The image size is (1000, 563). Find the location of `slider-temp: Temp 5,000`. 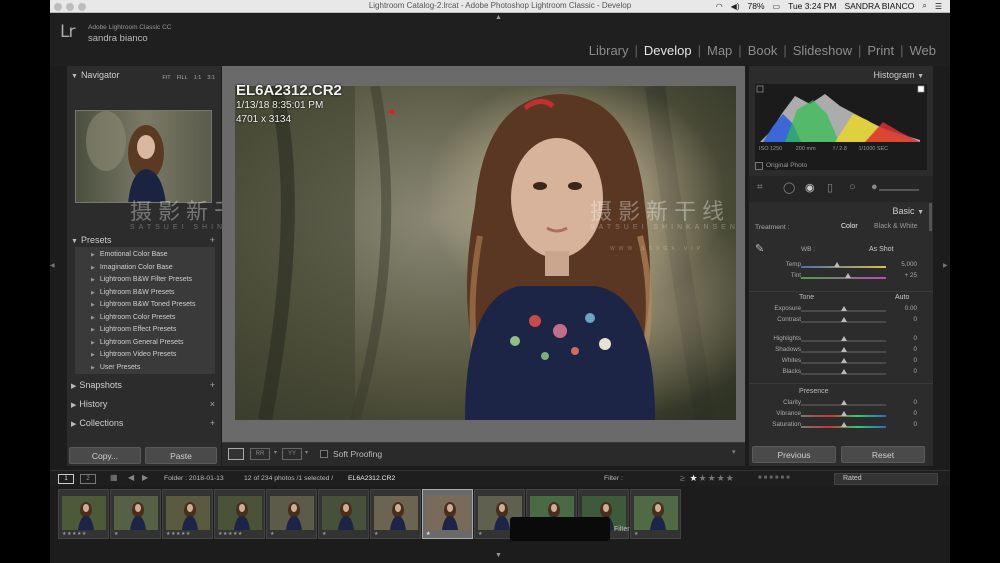

slider-temp: Temp 5,000 is located at coordinates (835, 266).